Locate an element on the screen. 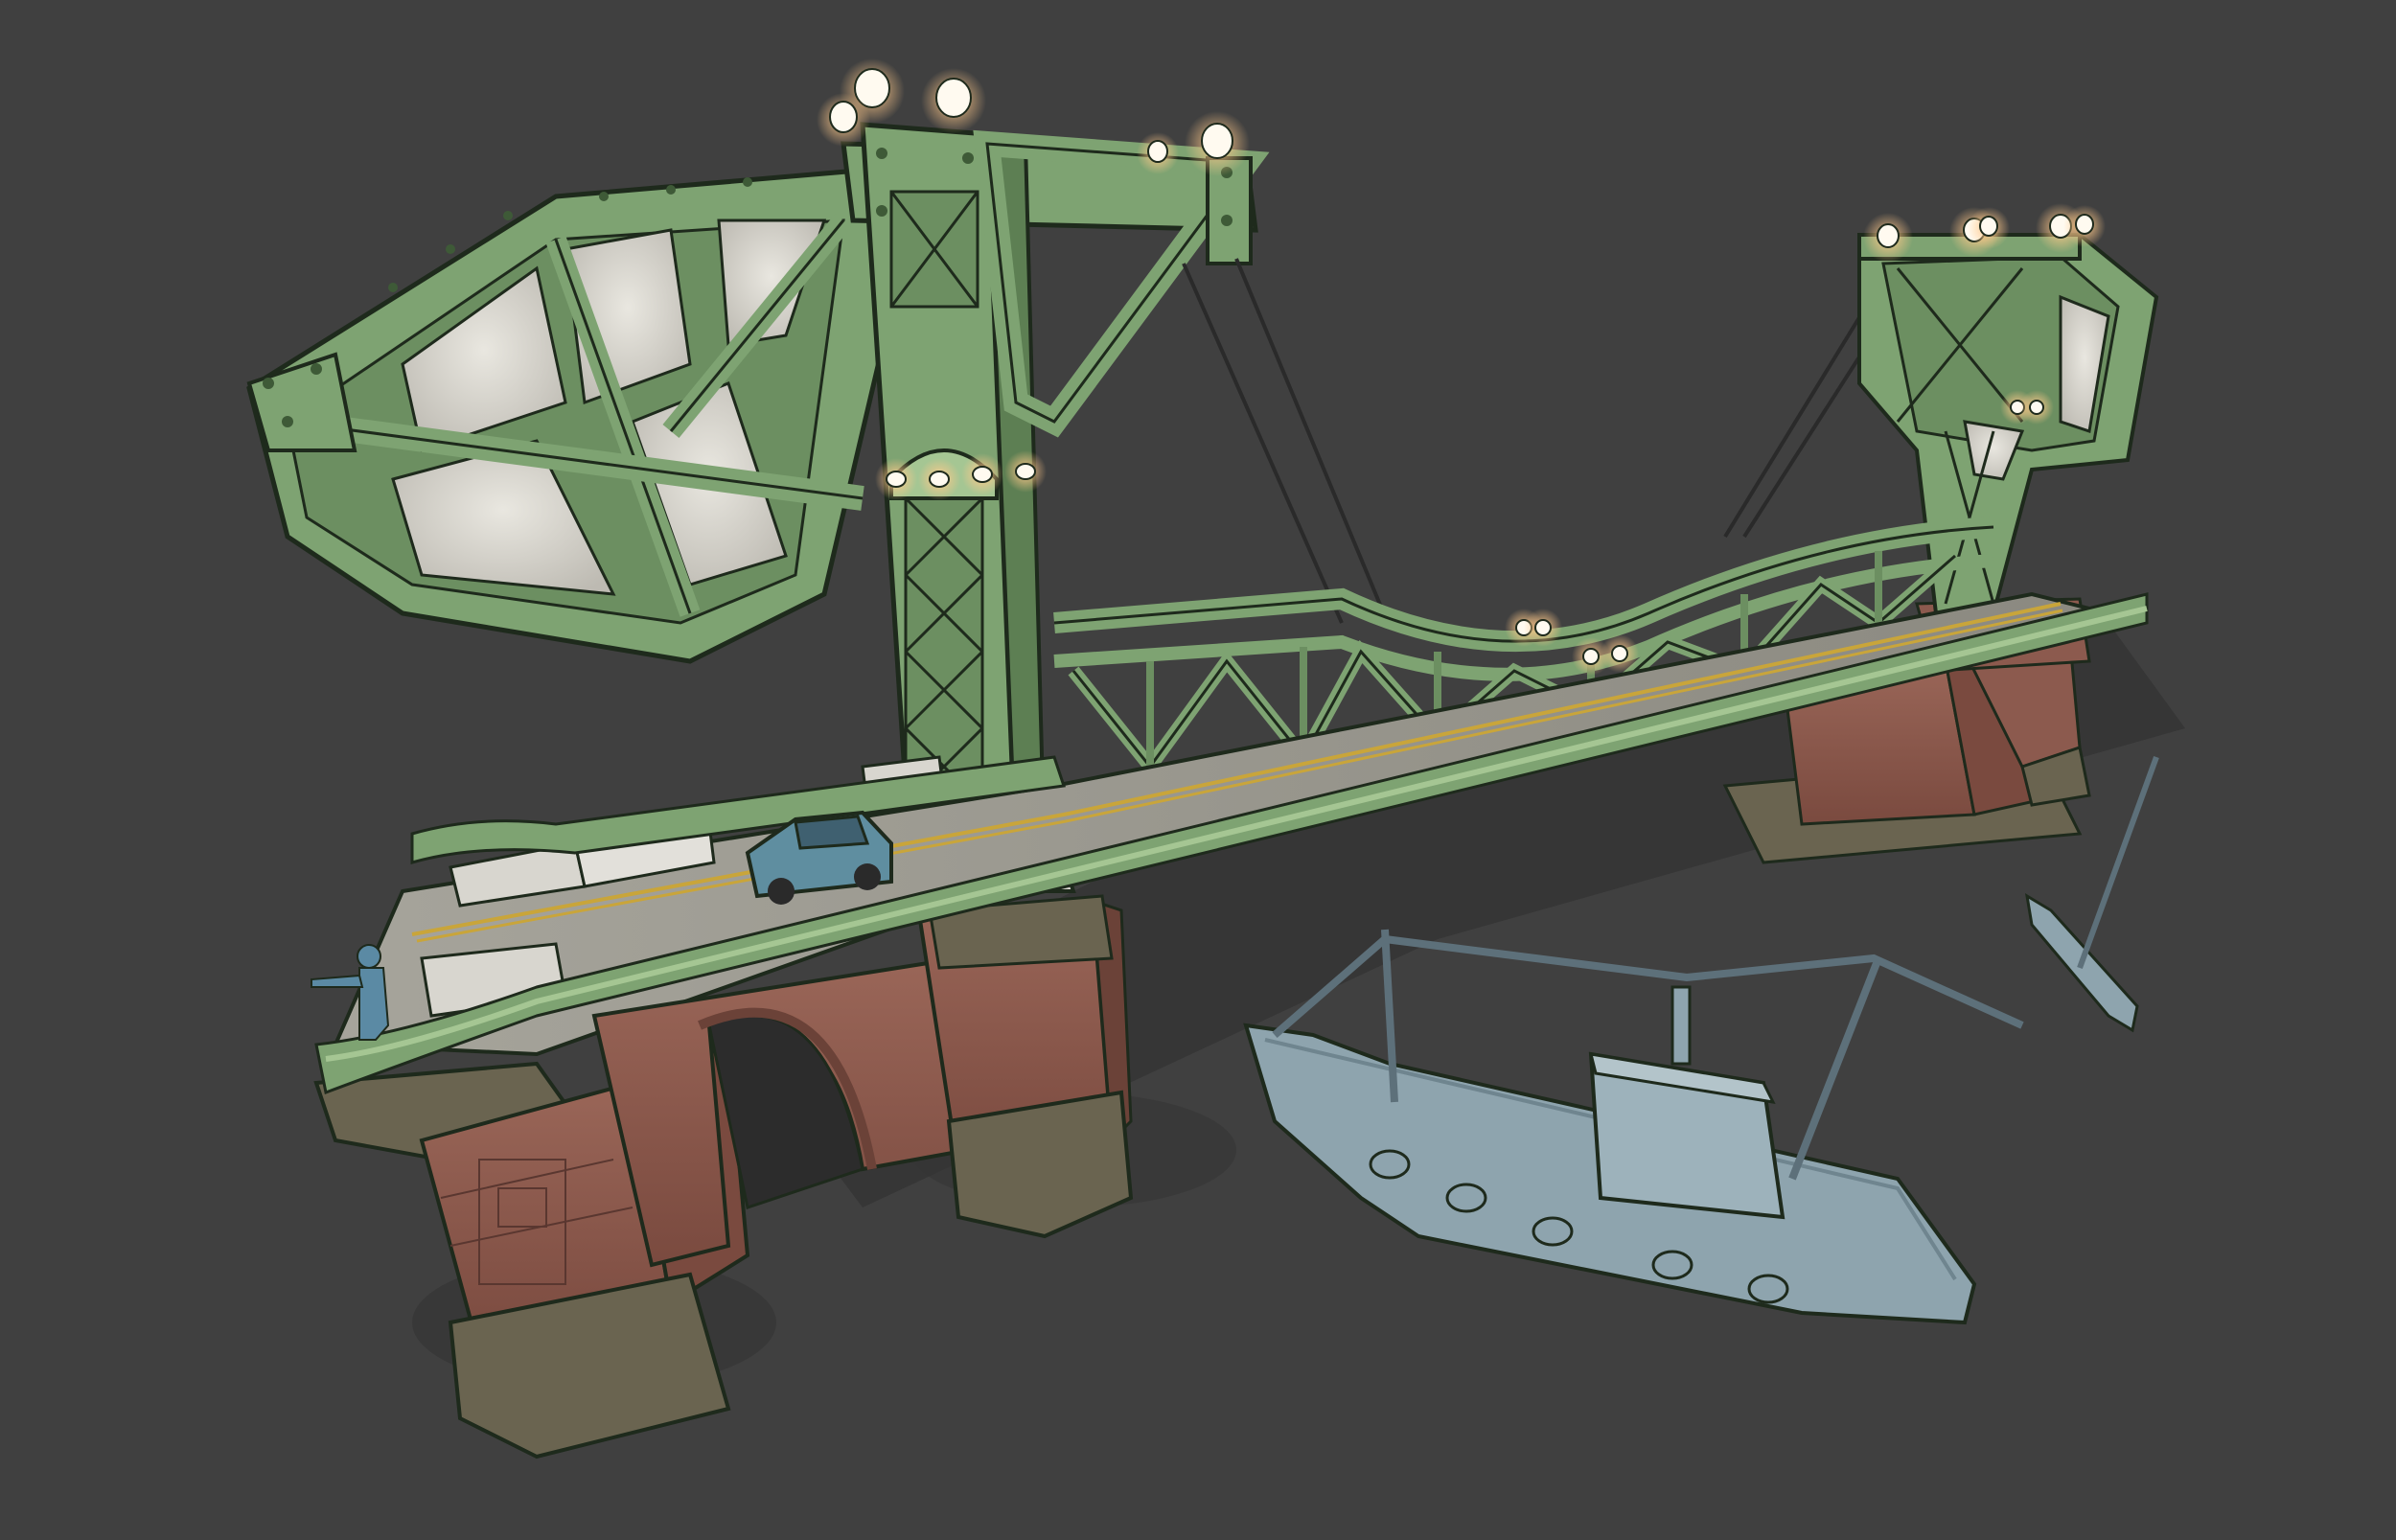 This screenshot has width=2396, height=1540. bridge-tower-right is located at coordinates (2008, 423).